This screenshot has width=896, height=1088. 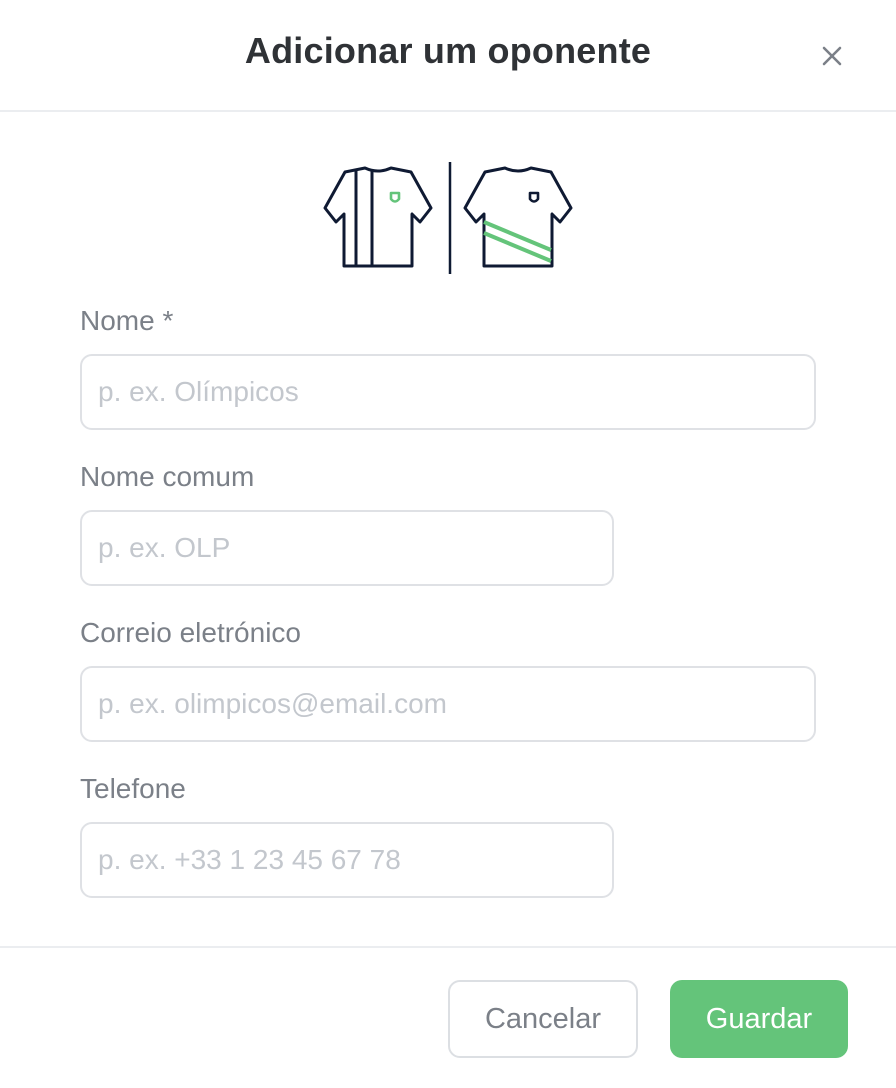 I want to click on short-name-label: Nome comum, so click(x=167, y=476).